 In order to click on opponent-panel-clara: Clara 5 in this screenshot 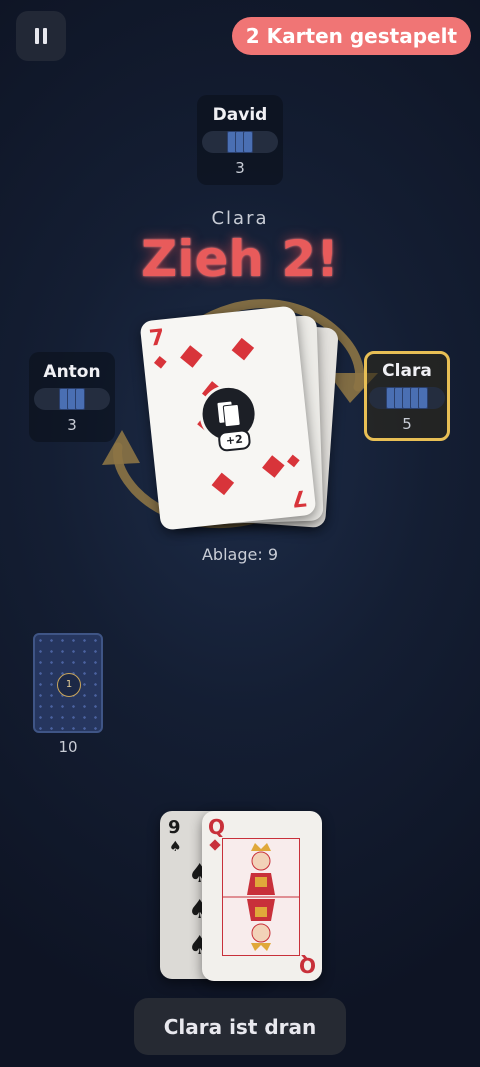, I will do `click(407, 396)`.